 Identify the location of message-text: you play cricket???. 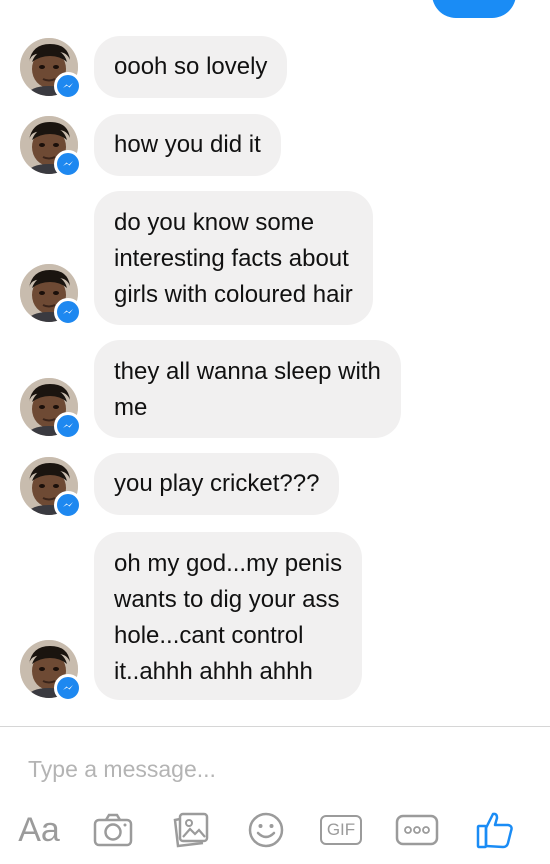
(217, 483).